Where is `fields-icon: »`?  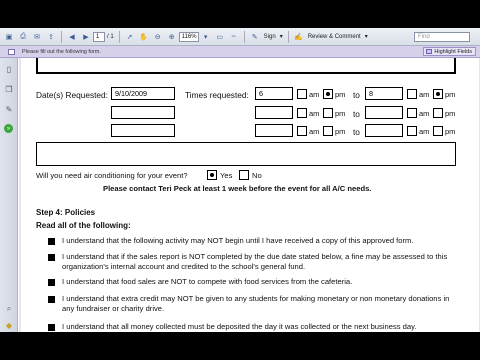
fields-icon: » is located at coordinates (8, 128).